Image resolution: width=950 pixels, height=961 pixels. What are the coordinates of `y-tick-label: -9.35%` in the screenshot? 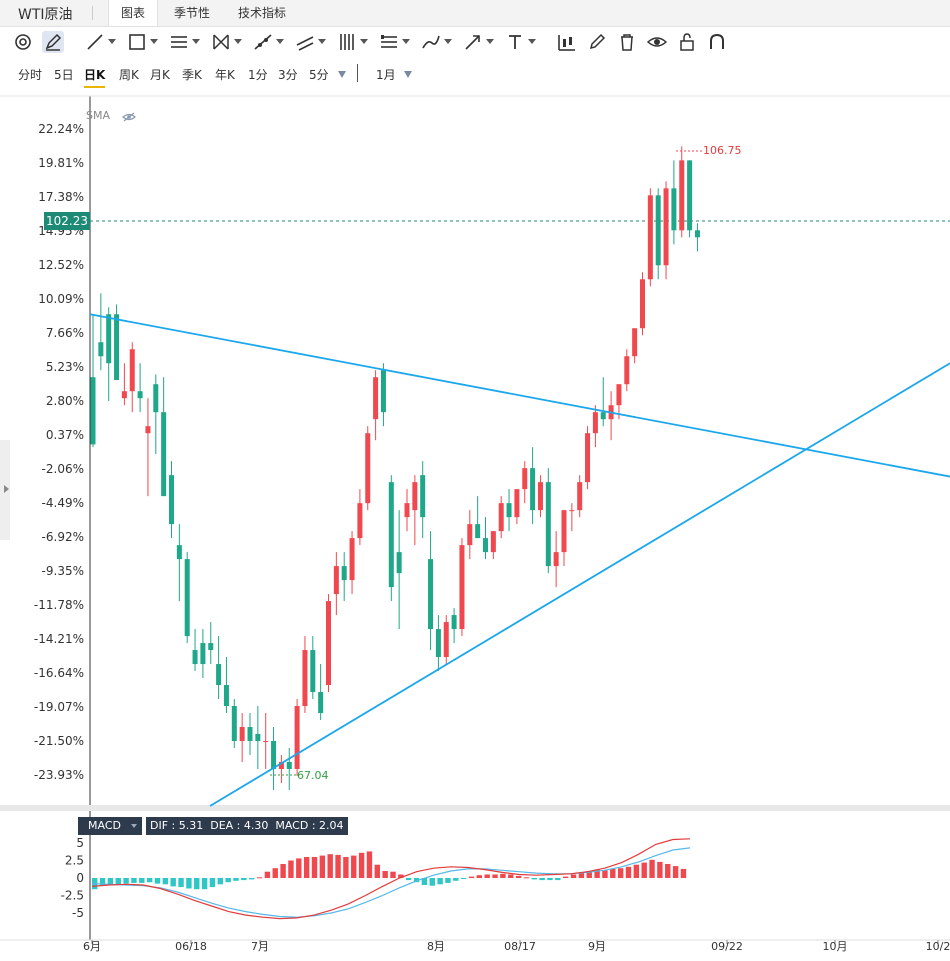 It's located at (63, 571).